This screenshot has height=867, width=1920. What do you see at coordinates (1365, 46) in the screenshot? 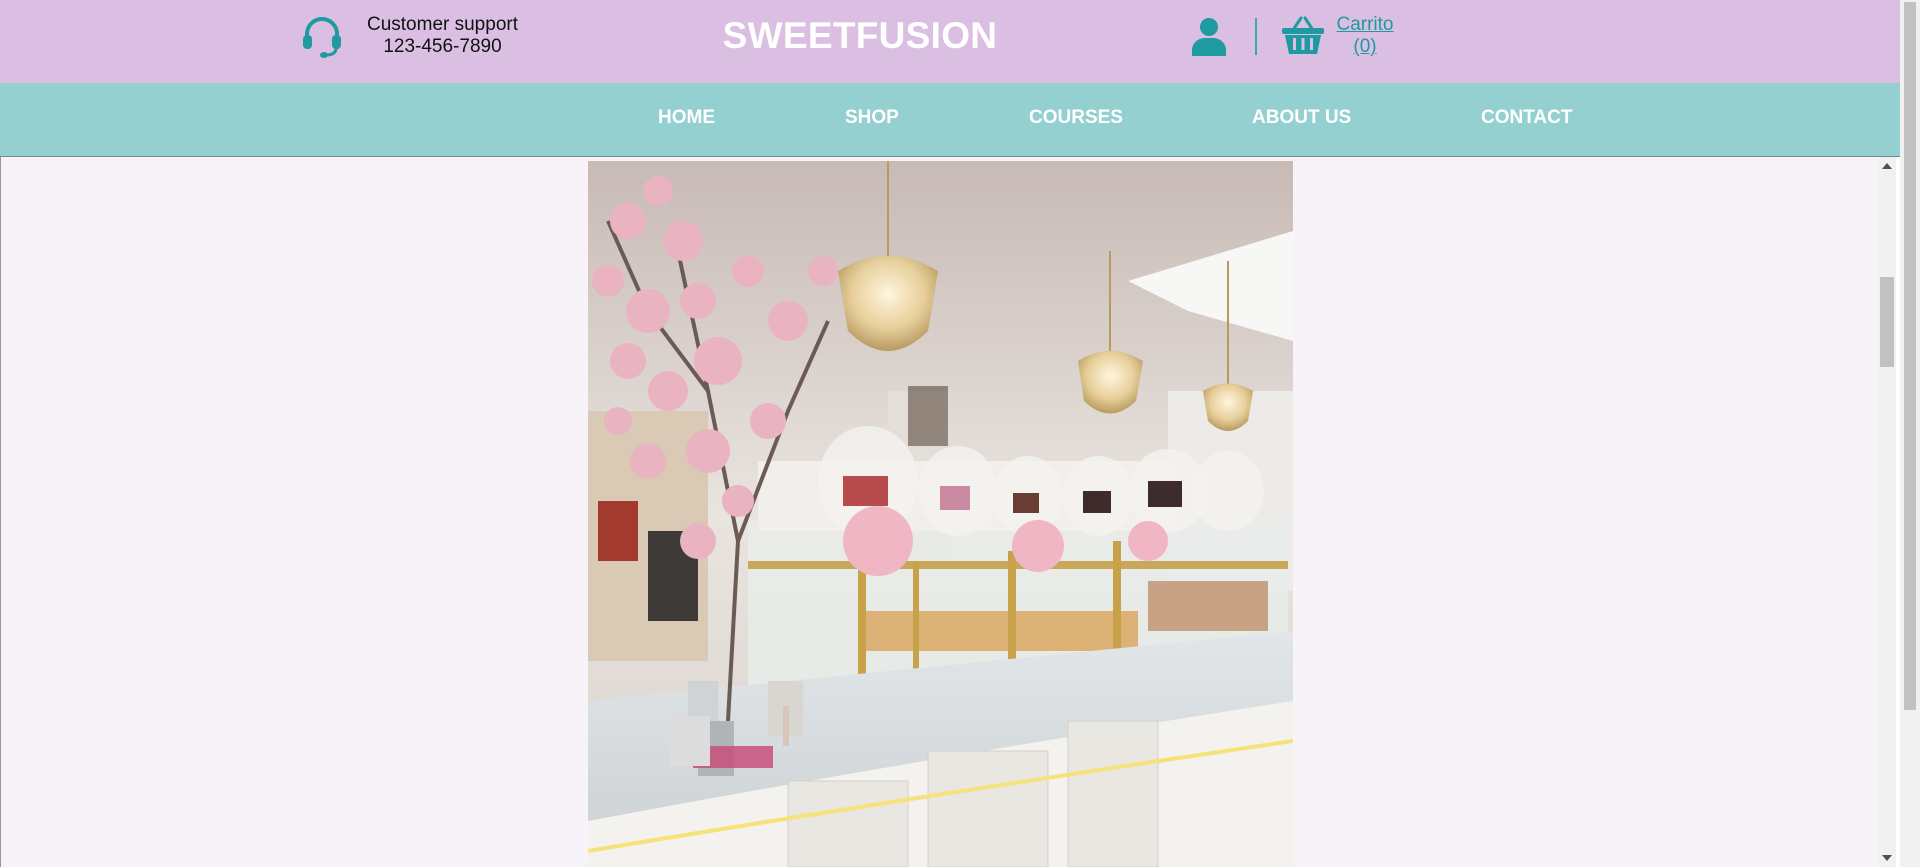
I see `cart-count: (0)` at bounding box center [1365, 46].